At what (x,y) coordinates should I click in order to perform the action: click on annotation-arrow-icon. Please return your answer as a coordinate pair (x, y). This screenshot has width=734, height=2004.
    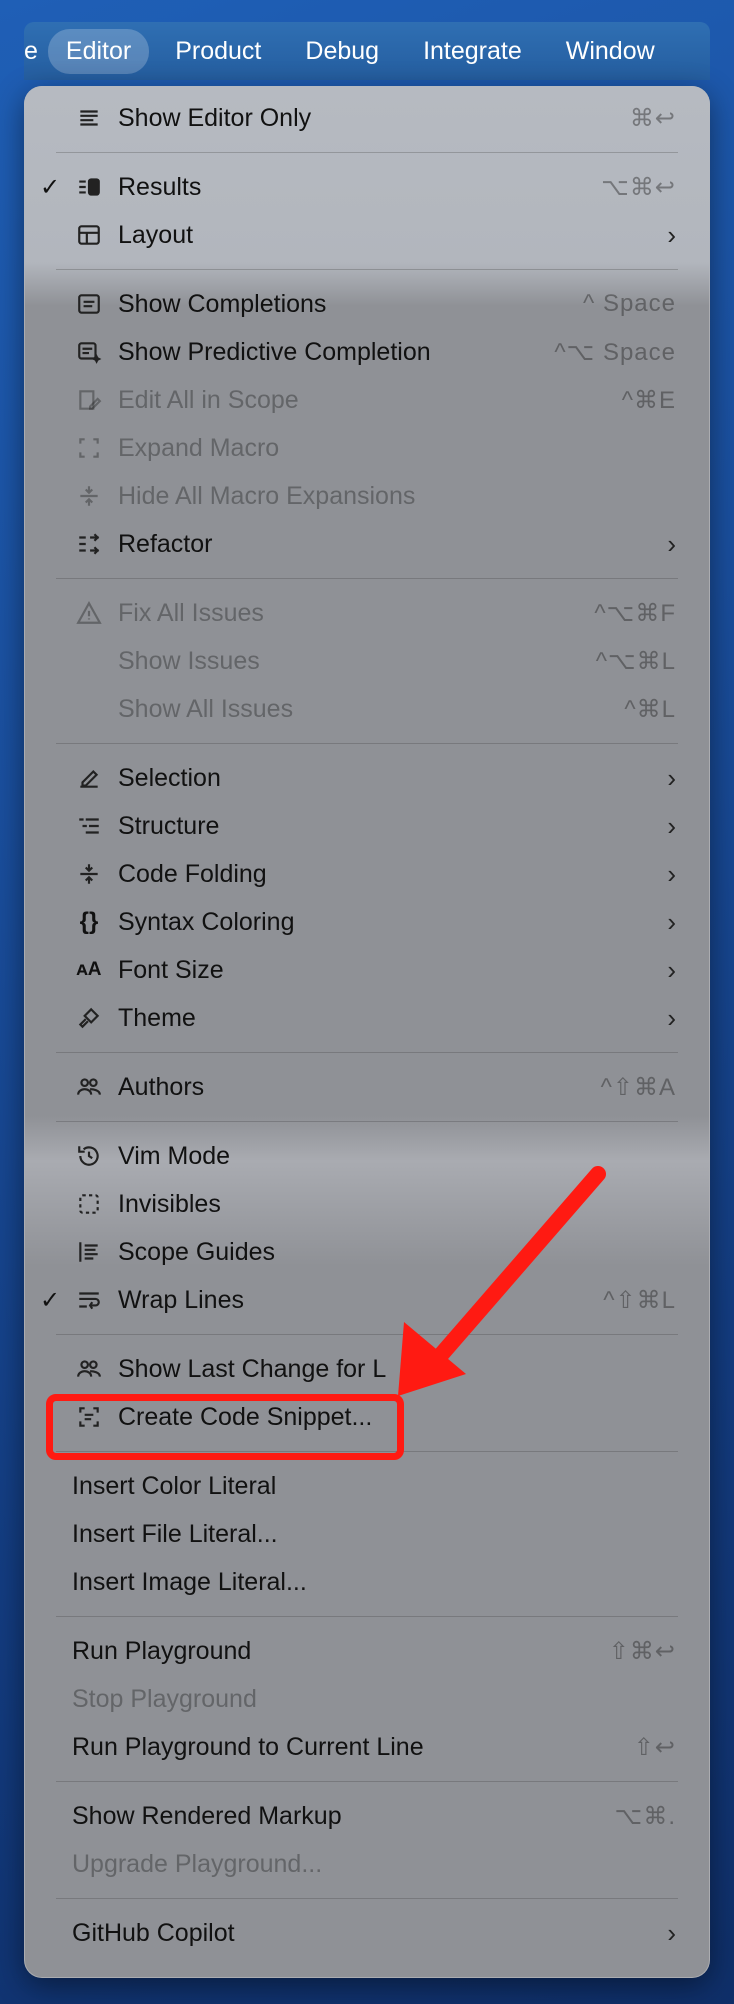
    Looking at the image, I should click on (502, 1281).